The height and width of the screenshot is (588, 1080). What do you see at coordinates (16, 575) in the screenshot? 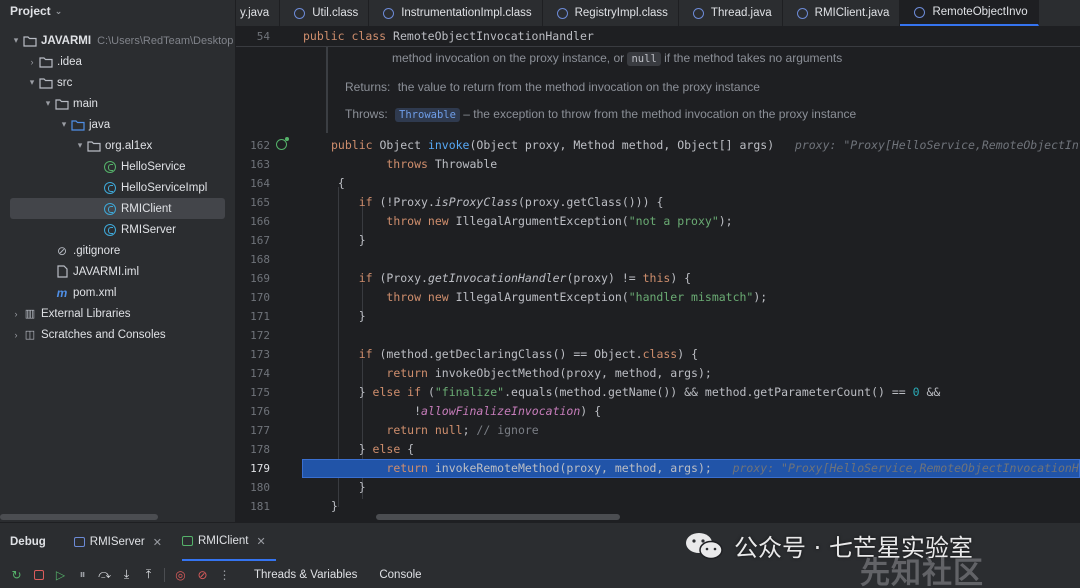
I see `rerun-icon: ↻` at bounding box center [16, 575].